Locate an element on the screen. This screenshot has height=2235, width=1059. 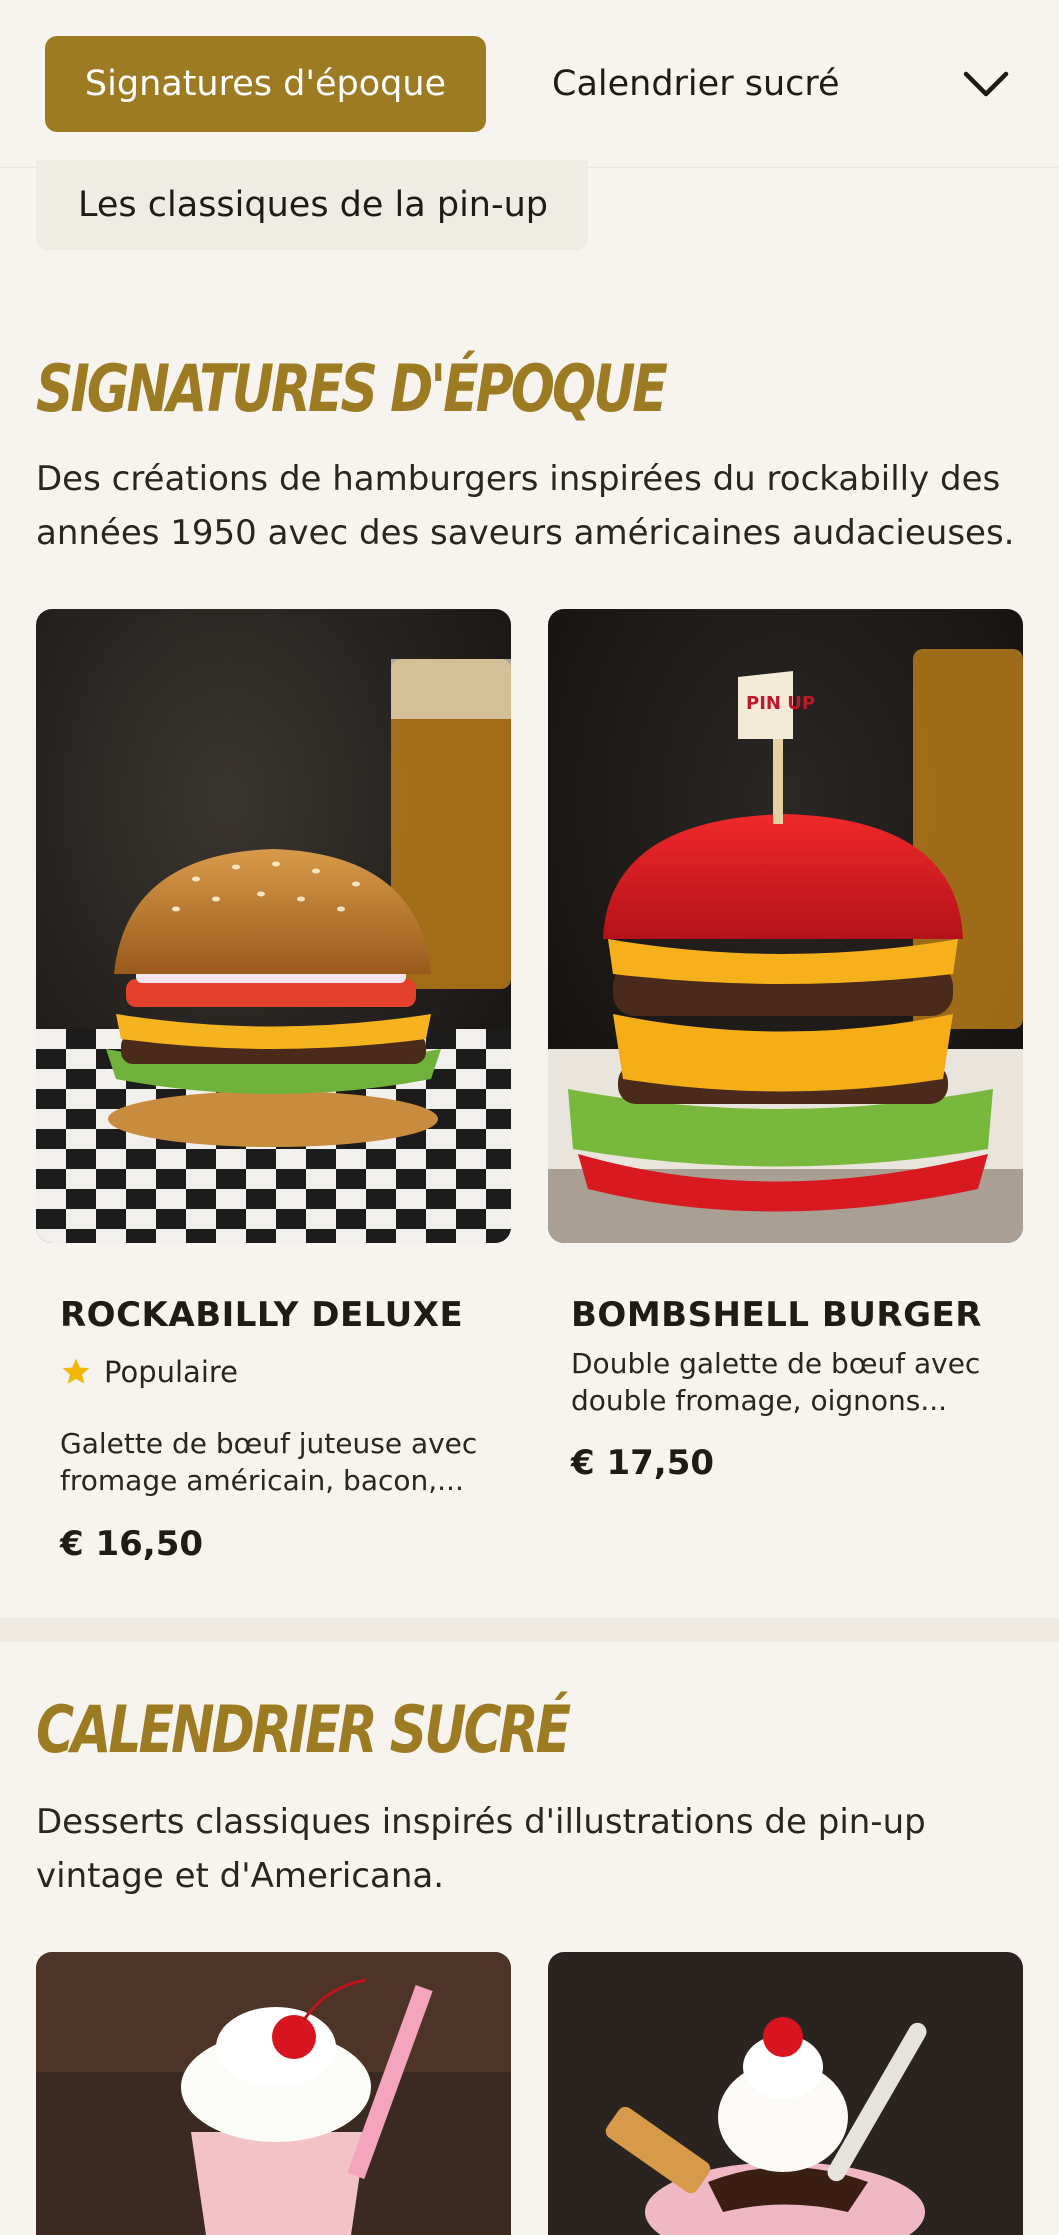
subcategory-tab: Les classiques de la pin-up is located at coordinates (312, 205).